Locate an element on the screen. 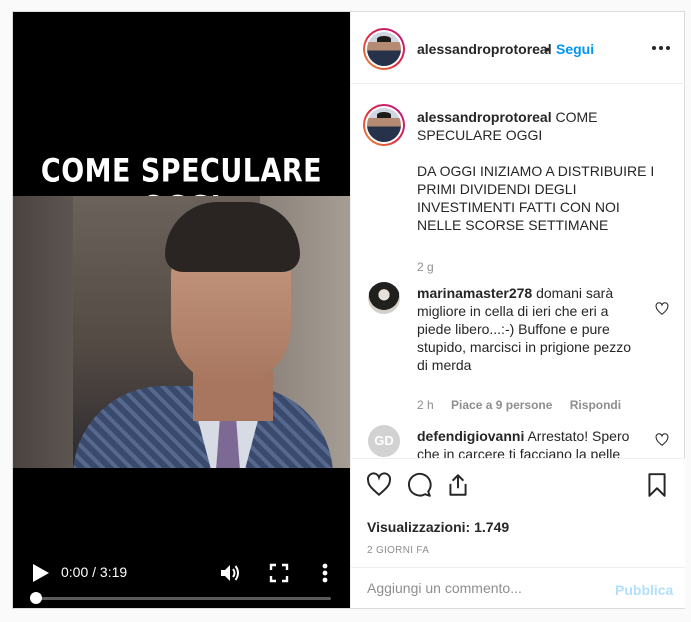 Image resolution: width=691 pixels, height=622 pixels. comment-icon is located at coordinates (419, 485).